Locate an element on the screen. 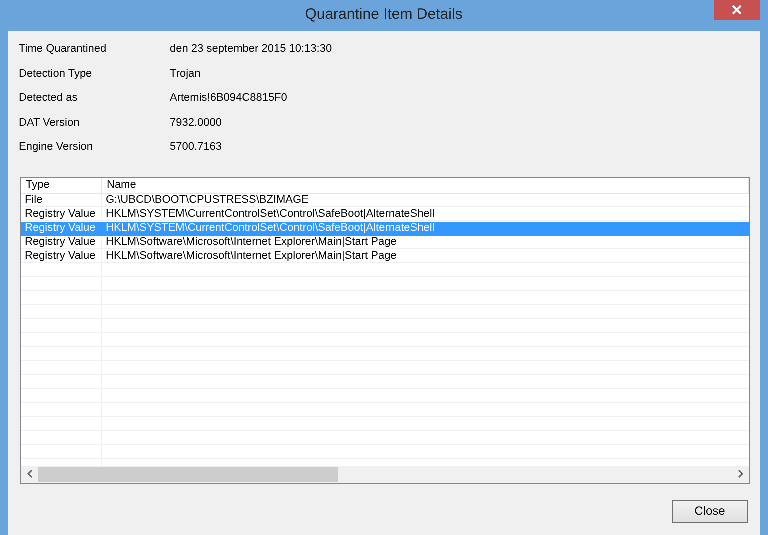  table-cell-text: File is located at coordinates (34, 201).